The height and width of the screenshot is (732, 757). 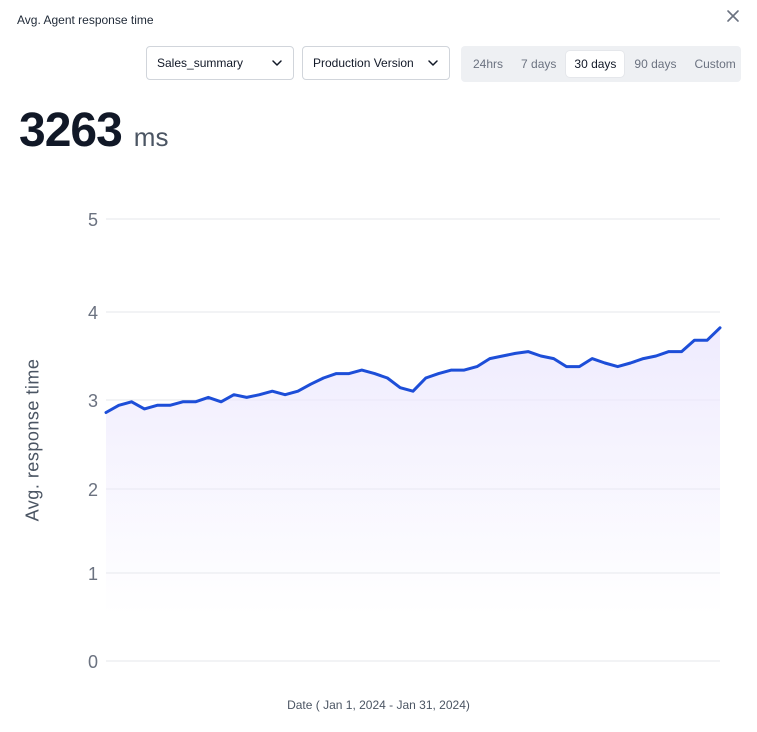 I want to click on y-tick-label: 4, so click(x=93, y=313).